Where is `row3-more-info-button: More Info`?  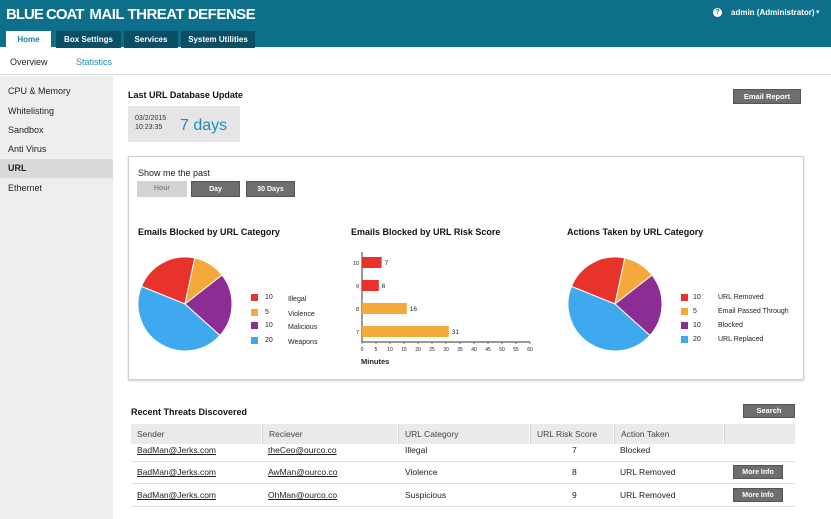 row3-more-info-button: More Info is located at coordinates (758, 495).